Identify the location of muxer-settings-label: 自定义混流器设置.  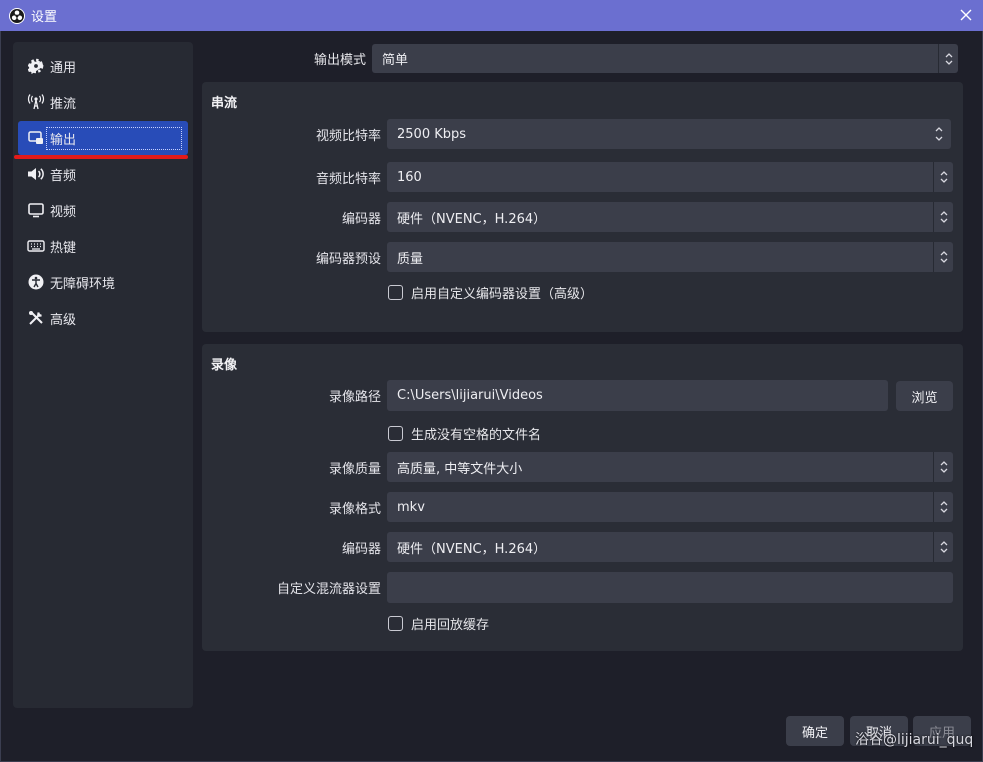
(328, 589).